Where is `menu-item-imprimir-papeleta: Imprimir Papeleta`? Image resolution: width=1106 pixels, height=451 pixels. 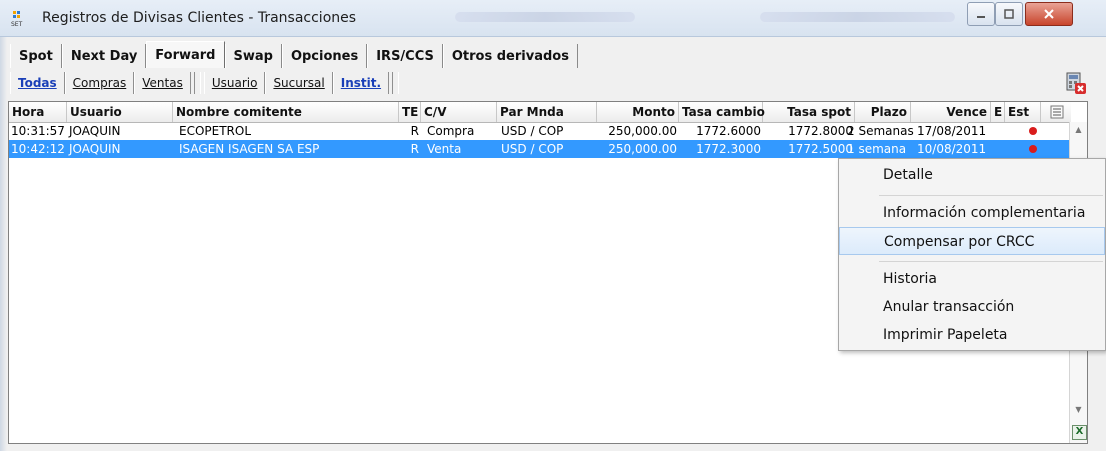
menu-item-imprimir-papeleta: Imprimir Papeleta is located at coordinates (972, 335).